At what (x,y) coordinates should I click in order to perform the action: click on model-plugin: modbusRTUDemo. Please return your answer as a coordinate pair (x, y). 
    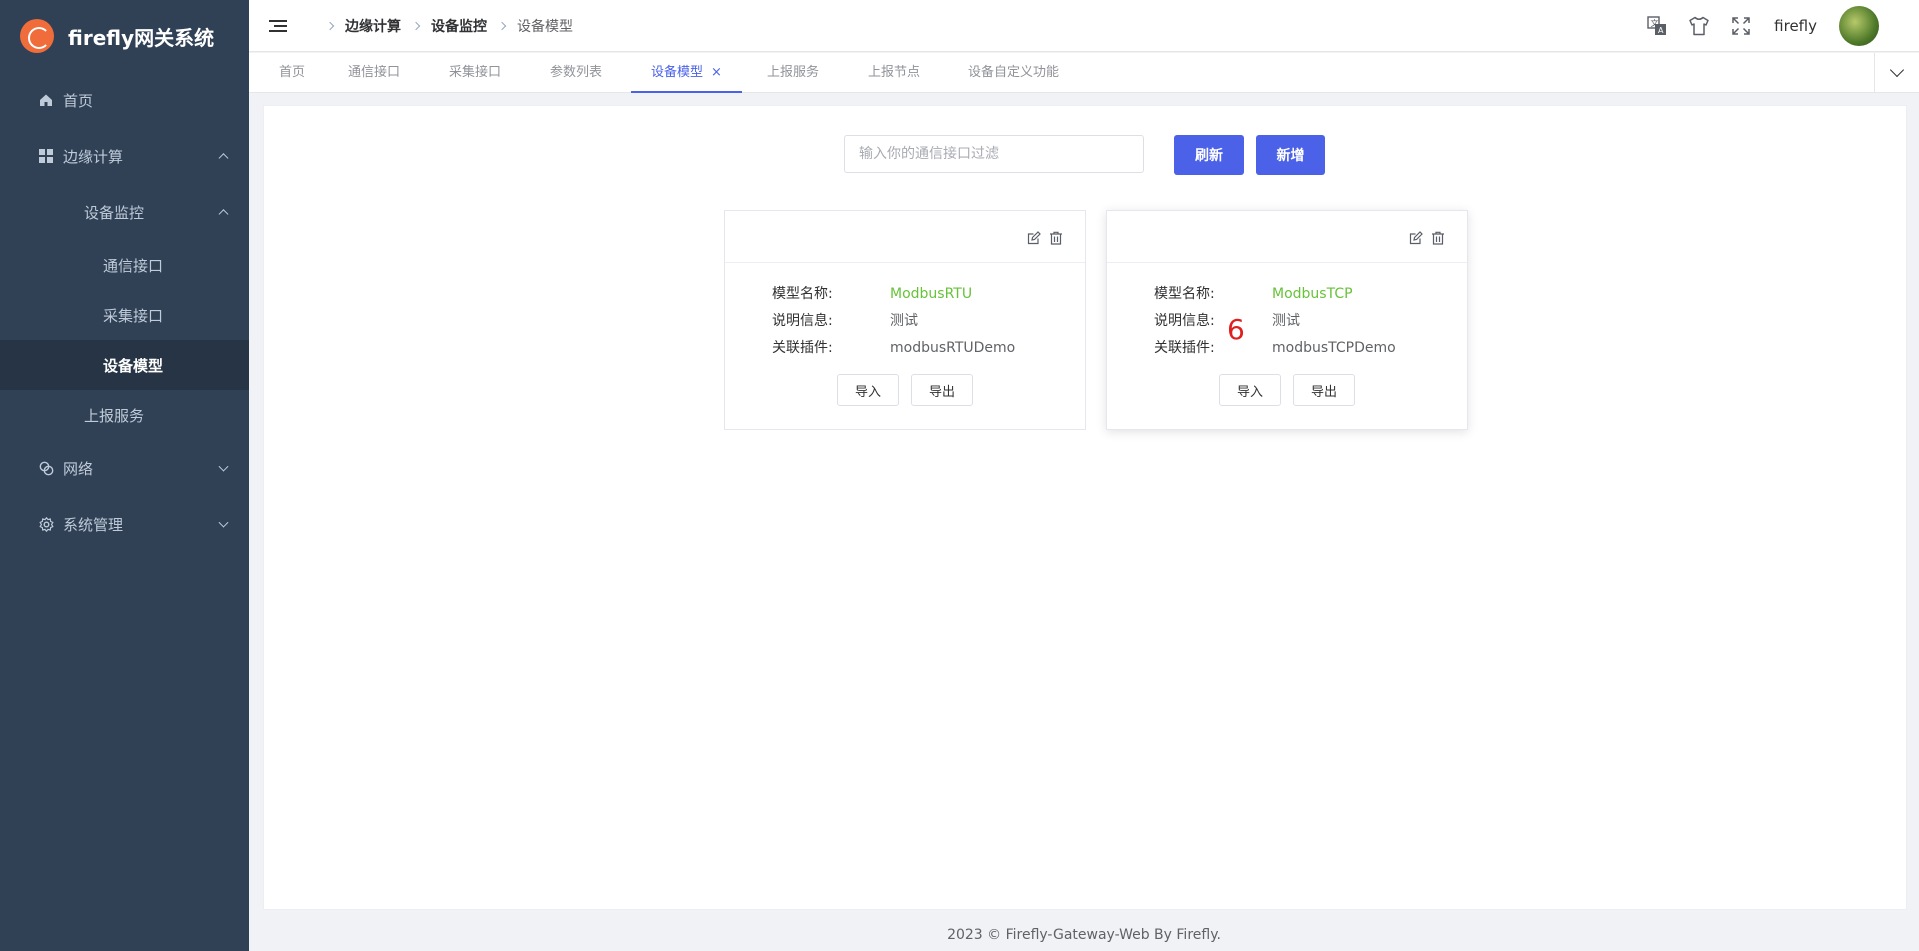
    Looking at the image, I should click on (953, 348).